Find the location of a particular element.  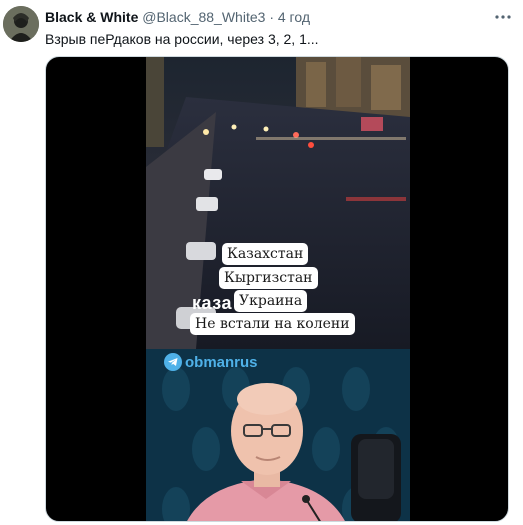

caption-ukraine: Украина is located at coordinates (271, 301).